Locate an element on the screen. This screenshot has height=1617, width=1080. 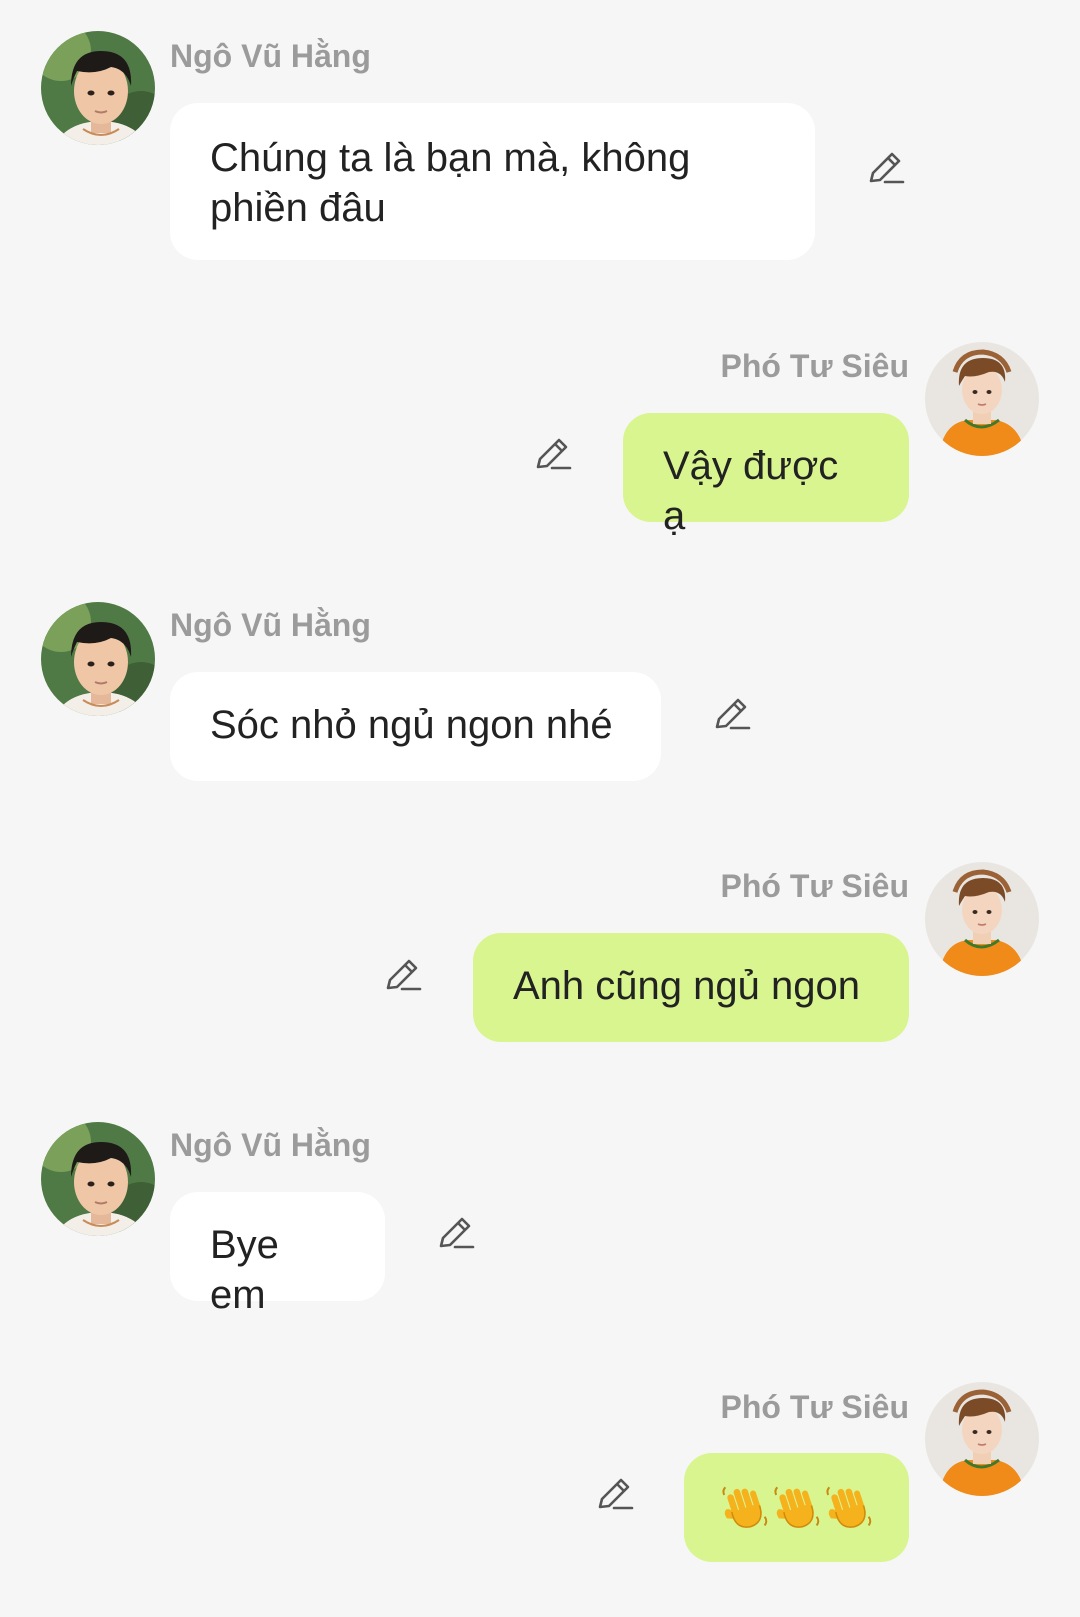
message-text: Anh cũng ngủ ngon is located at coordinates (686, 986).